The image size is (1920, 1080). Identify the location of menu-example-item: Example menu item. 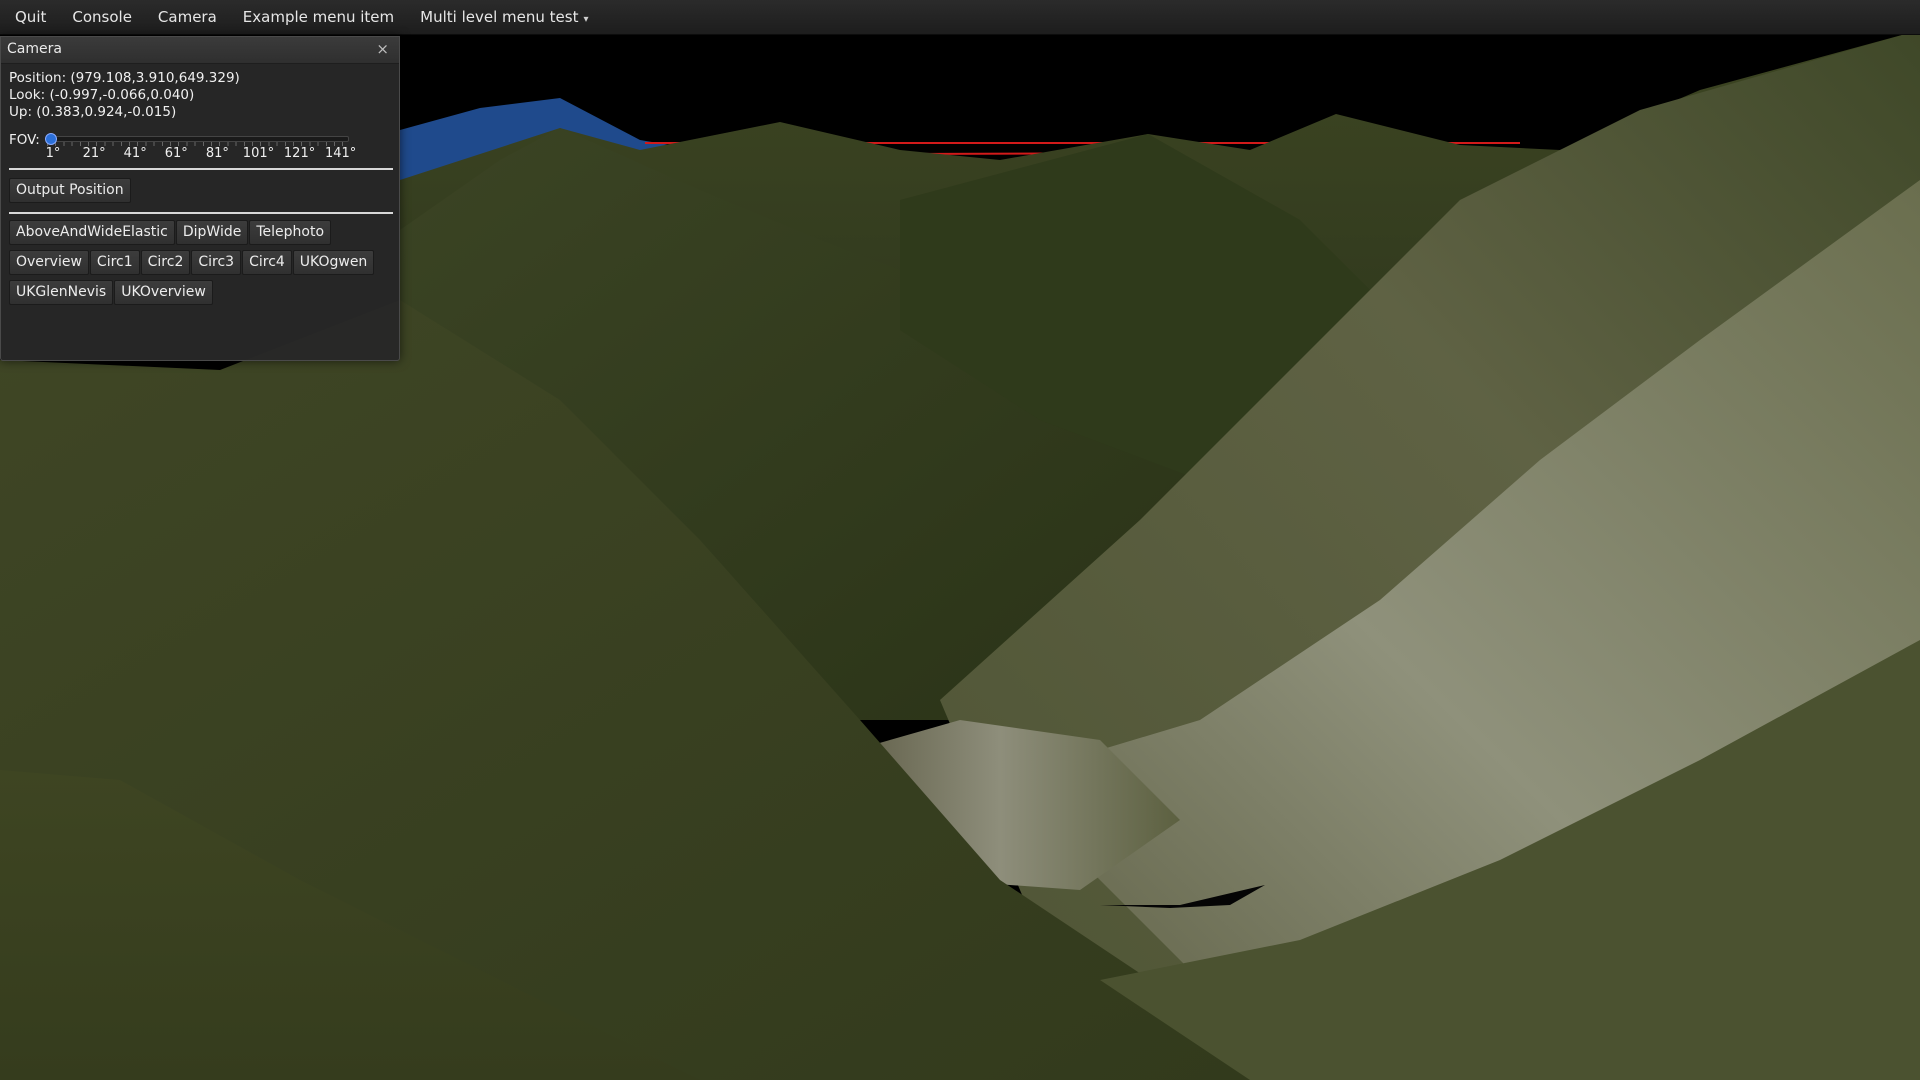
(318, 17).